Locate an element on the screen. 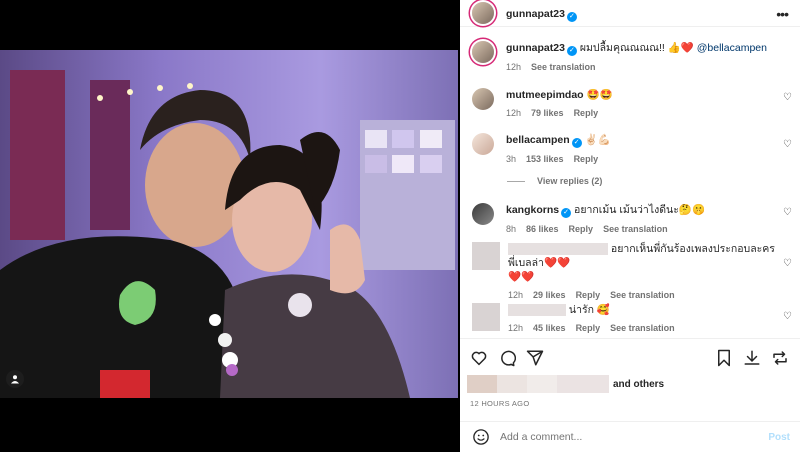 This screenshot has width=800, height=452. caption-username: gunnapat23 is located at coordinates (535, 48).